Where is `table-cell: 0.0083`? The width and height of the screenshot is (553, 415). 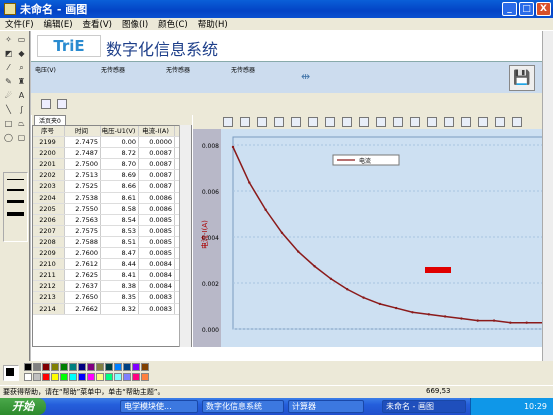
table-cell: 0.0083 is located at coordinates (157, 308).